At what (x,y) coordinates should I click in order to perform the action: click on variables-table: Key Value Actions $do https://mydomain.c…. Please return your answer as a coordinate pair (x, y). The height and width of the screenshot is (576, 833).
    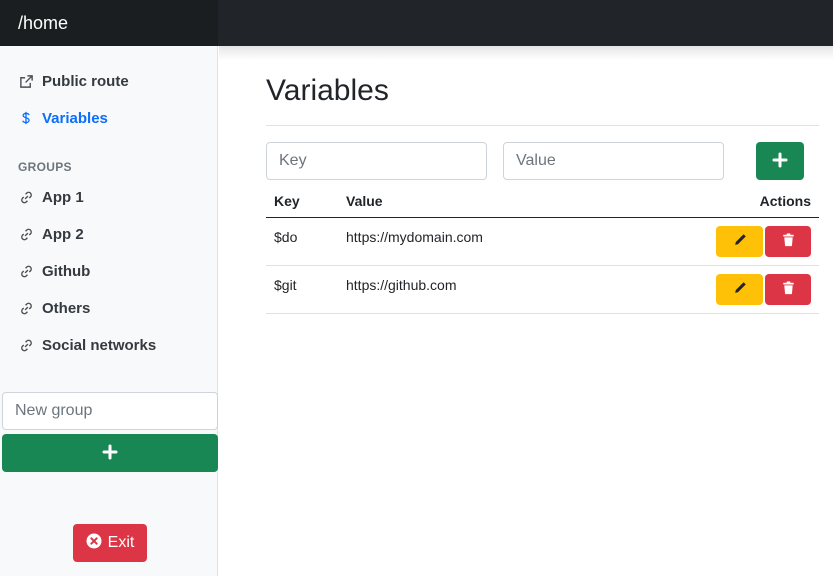
    Looking at the image, I should click on (542, 250).